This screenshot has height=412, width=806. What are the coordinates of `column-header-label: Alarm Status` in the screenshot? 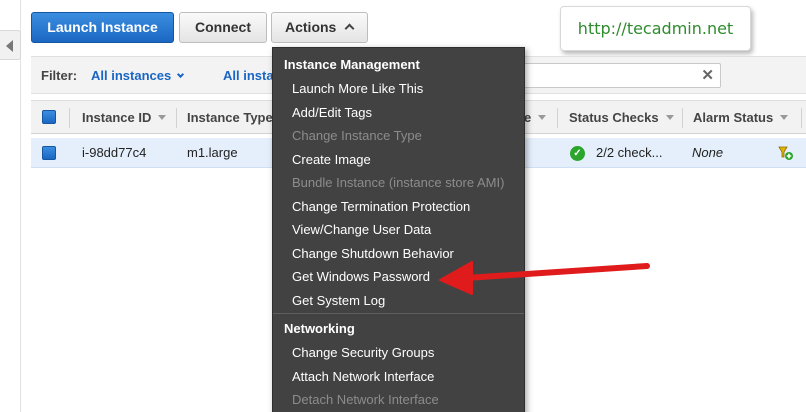 It's located at (733, 117).